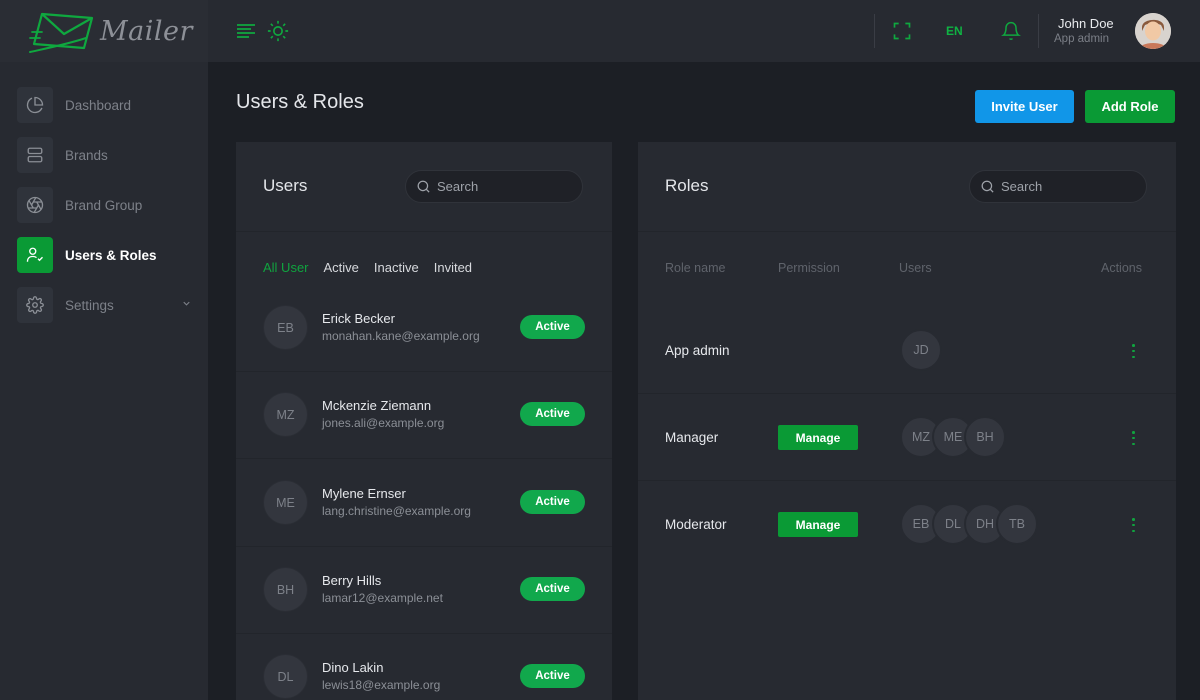 The height and width of the screenshot is (700, 1200). Describe the element at coordinates (907, 187) in the screenshot. I see `roles-panel-header: Roles Search` at that location.